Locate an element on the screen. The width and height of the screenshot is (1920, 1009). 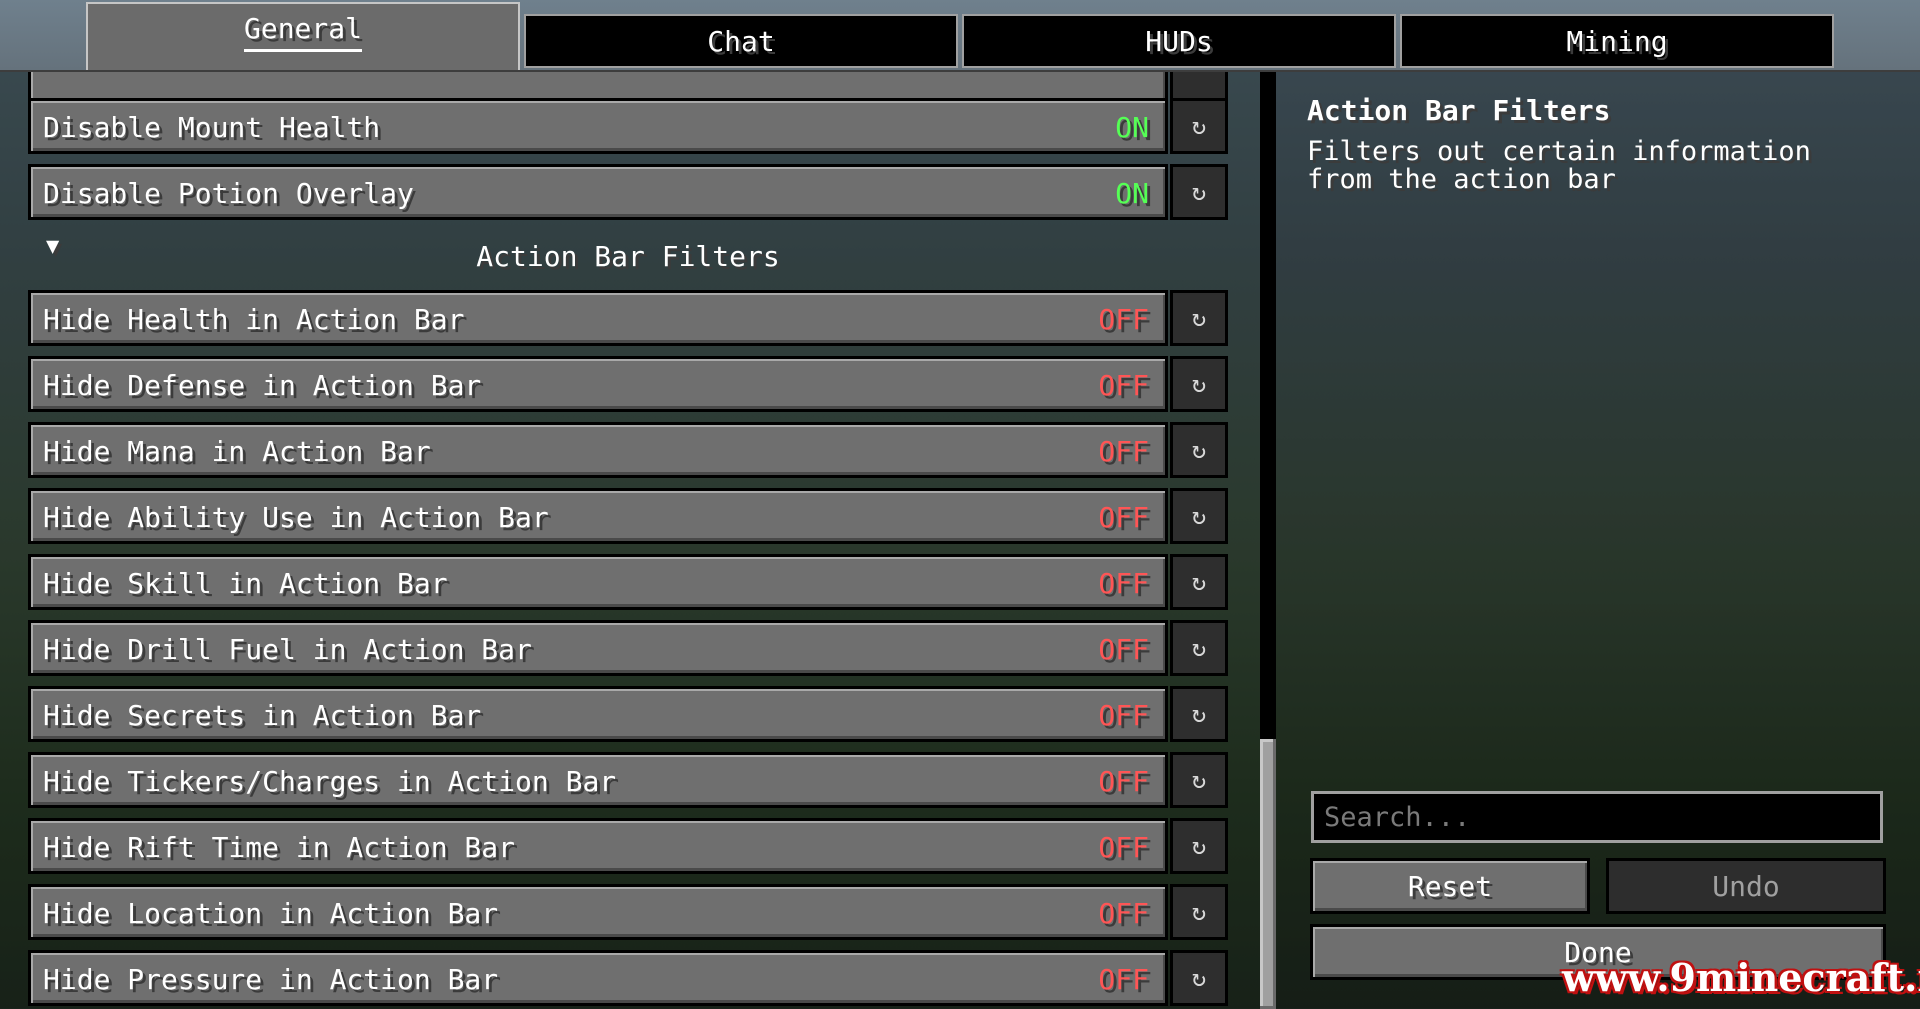
option-toggle-hide-health: Hide Health in Action Bar OFF is located at coordinates (598, 318).